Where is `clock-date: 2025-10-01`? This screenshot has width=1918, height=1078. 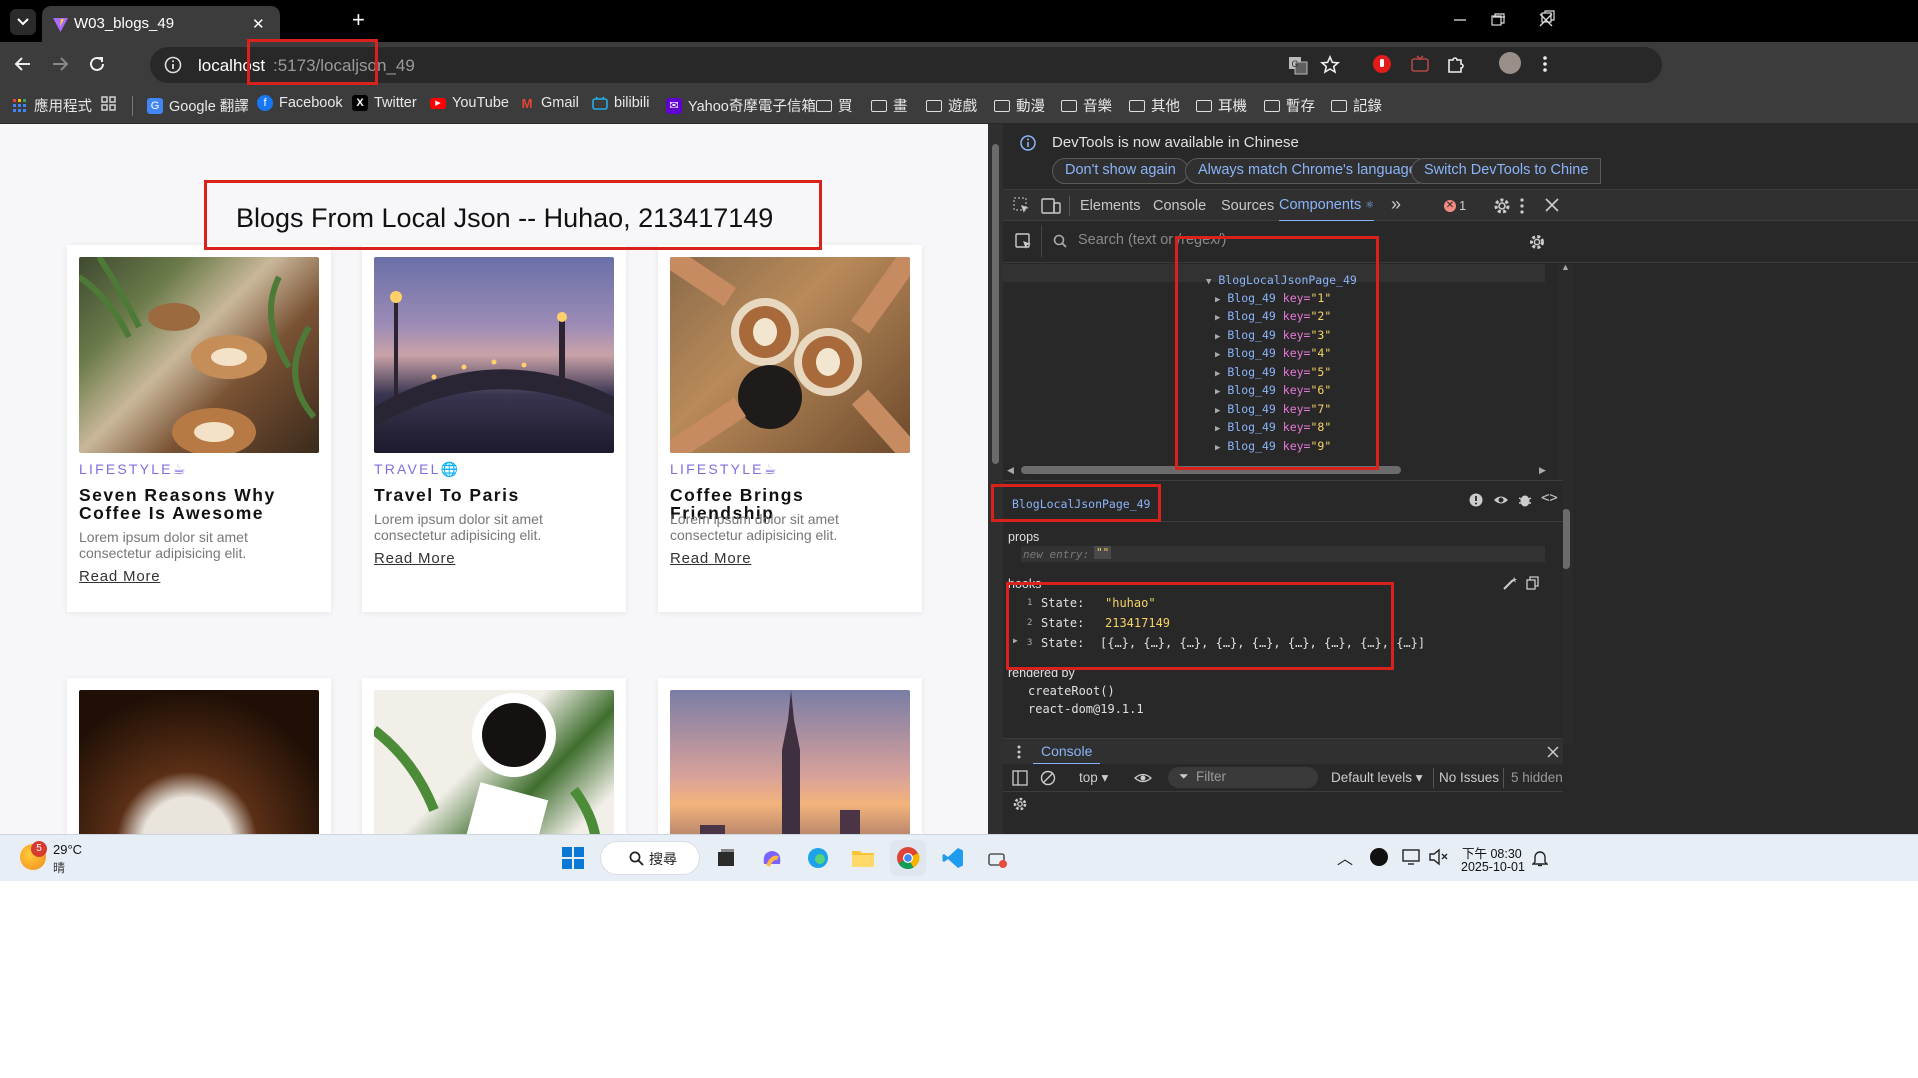 clock-date: 2025-10-01 is located at coordinates (1493, 867).